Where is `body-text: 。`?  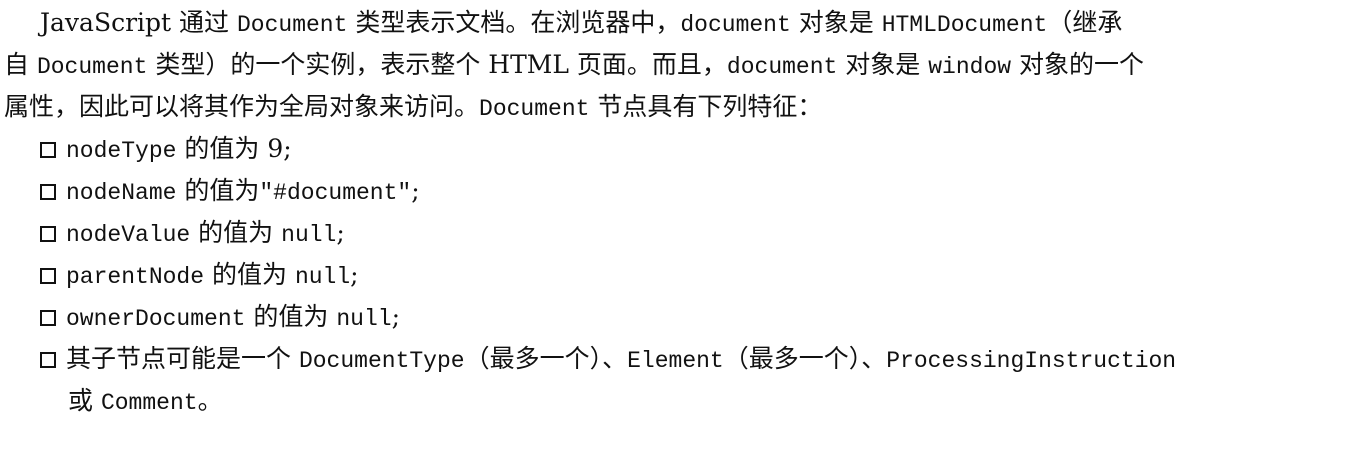
body-text: 。 is located at coordinates (210, 400).